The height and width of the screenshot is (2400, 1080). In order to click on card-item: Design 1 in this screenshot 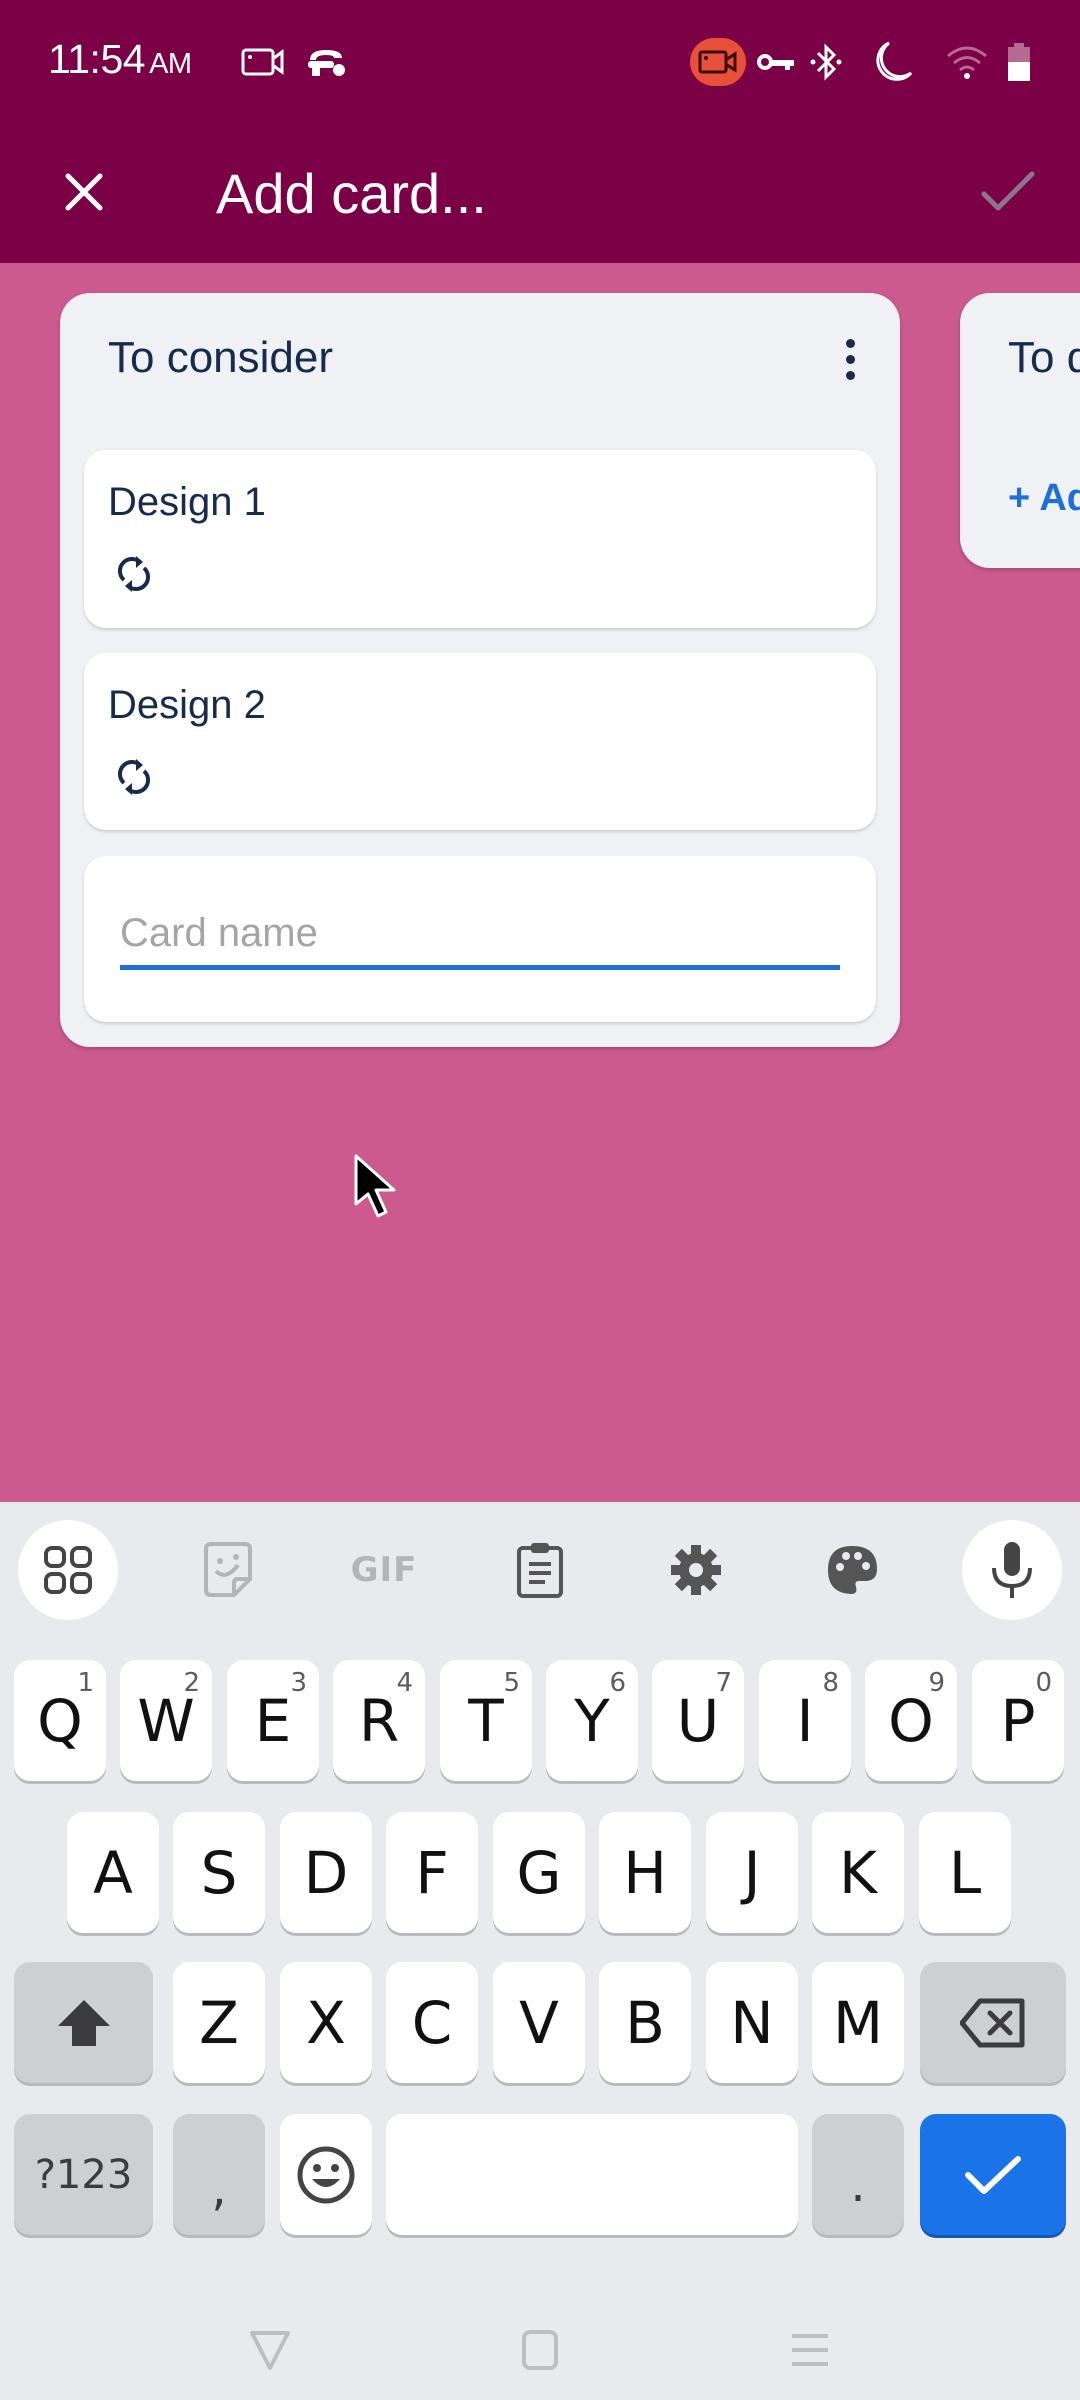, I will do `click(480, 539)`.